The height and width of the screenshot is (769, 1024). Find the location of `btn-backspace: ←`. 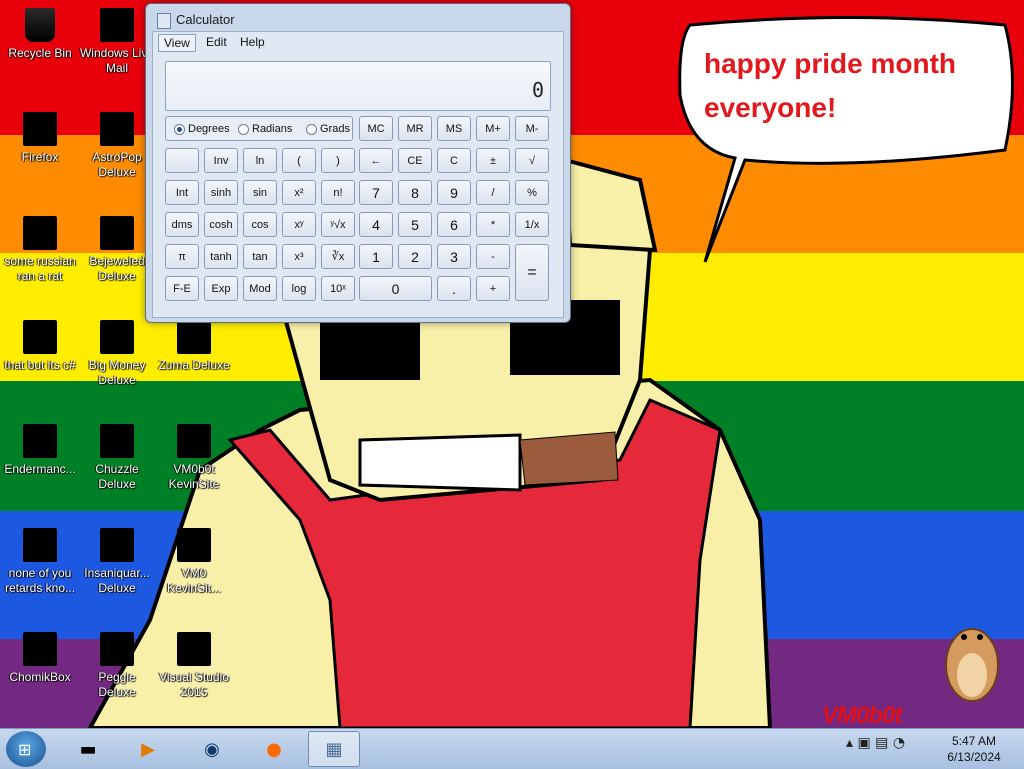

btn-backspace: ← is located at coordinates (376, 160).